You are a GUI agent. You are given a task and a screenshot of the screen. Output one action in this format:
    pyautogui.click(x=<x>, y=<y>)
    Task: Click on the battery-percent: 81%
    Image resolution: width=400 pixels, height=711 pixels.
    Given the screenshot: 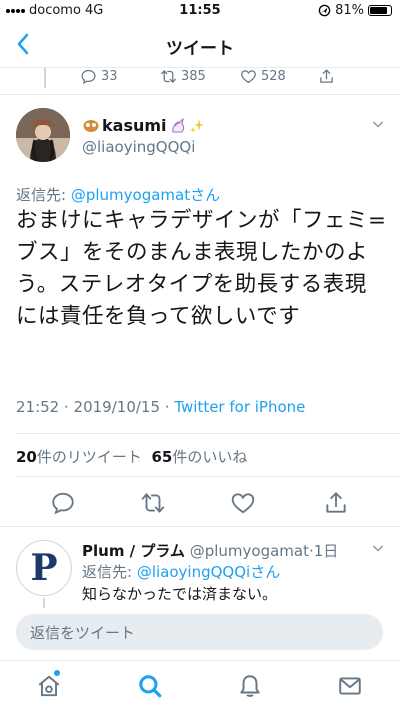 What is the action you would take?
    pyautogui.click(x=349, y=10)
    